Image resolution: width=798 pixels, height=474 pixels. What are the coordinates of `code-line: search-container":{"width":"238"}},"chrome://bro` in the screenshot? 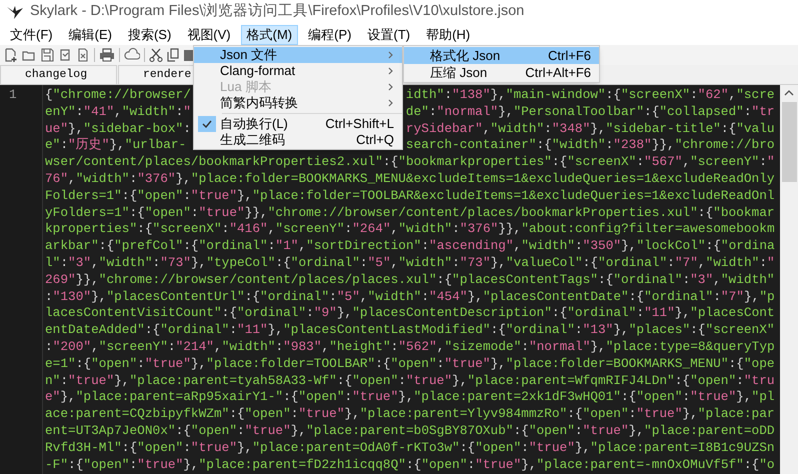 It's located at (590, 145).